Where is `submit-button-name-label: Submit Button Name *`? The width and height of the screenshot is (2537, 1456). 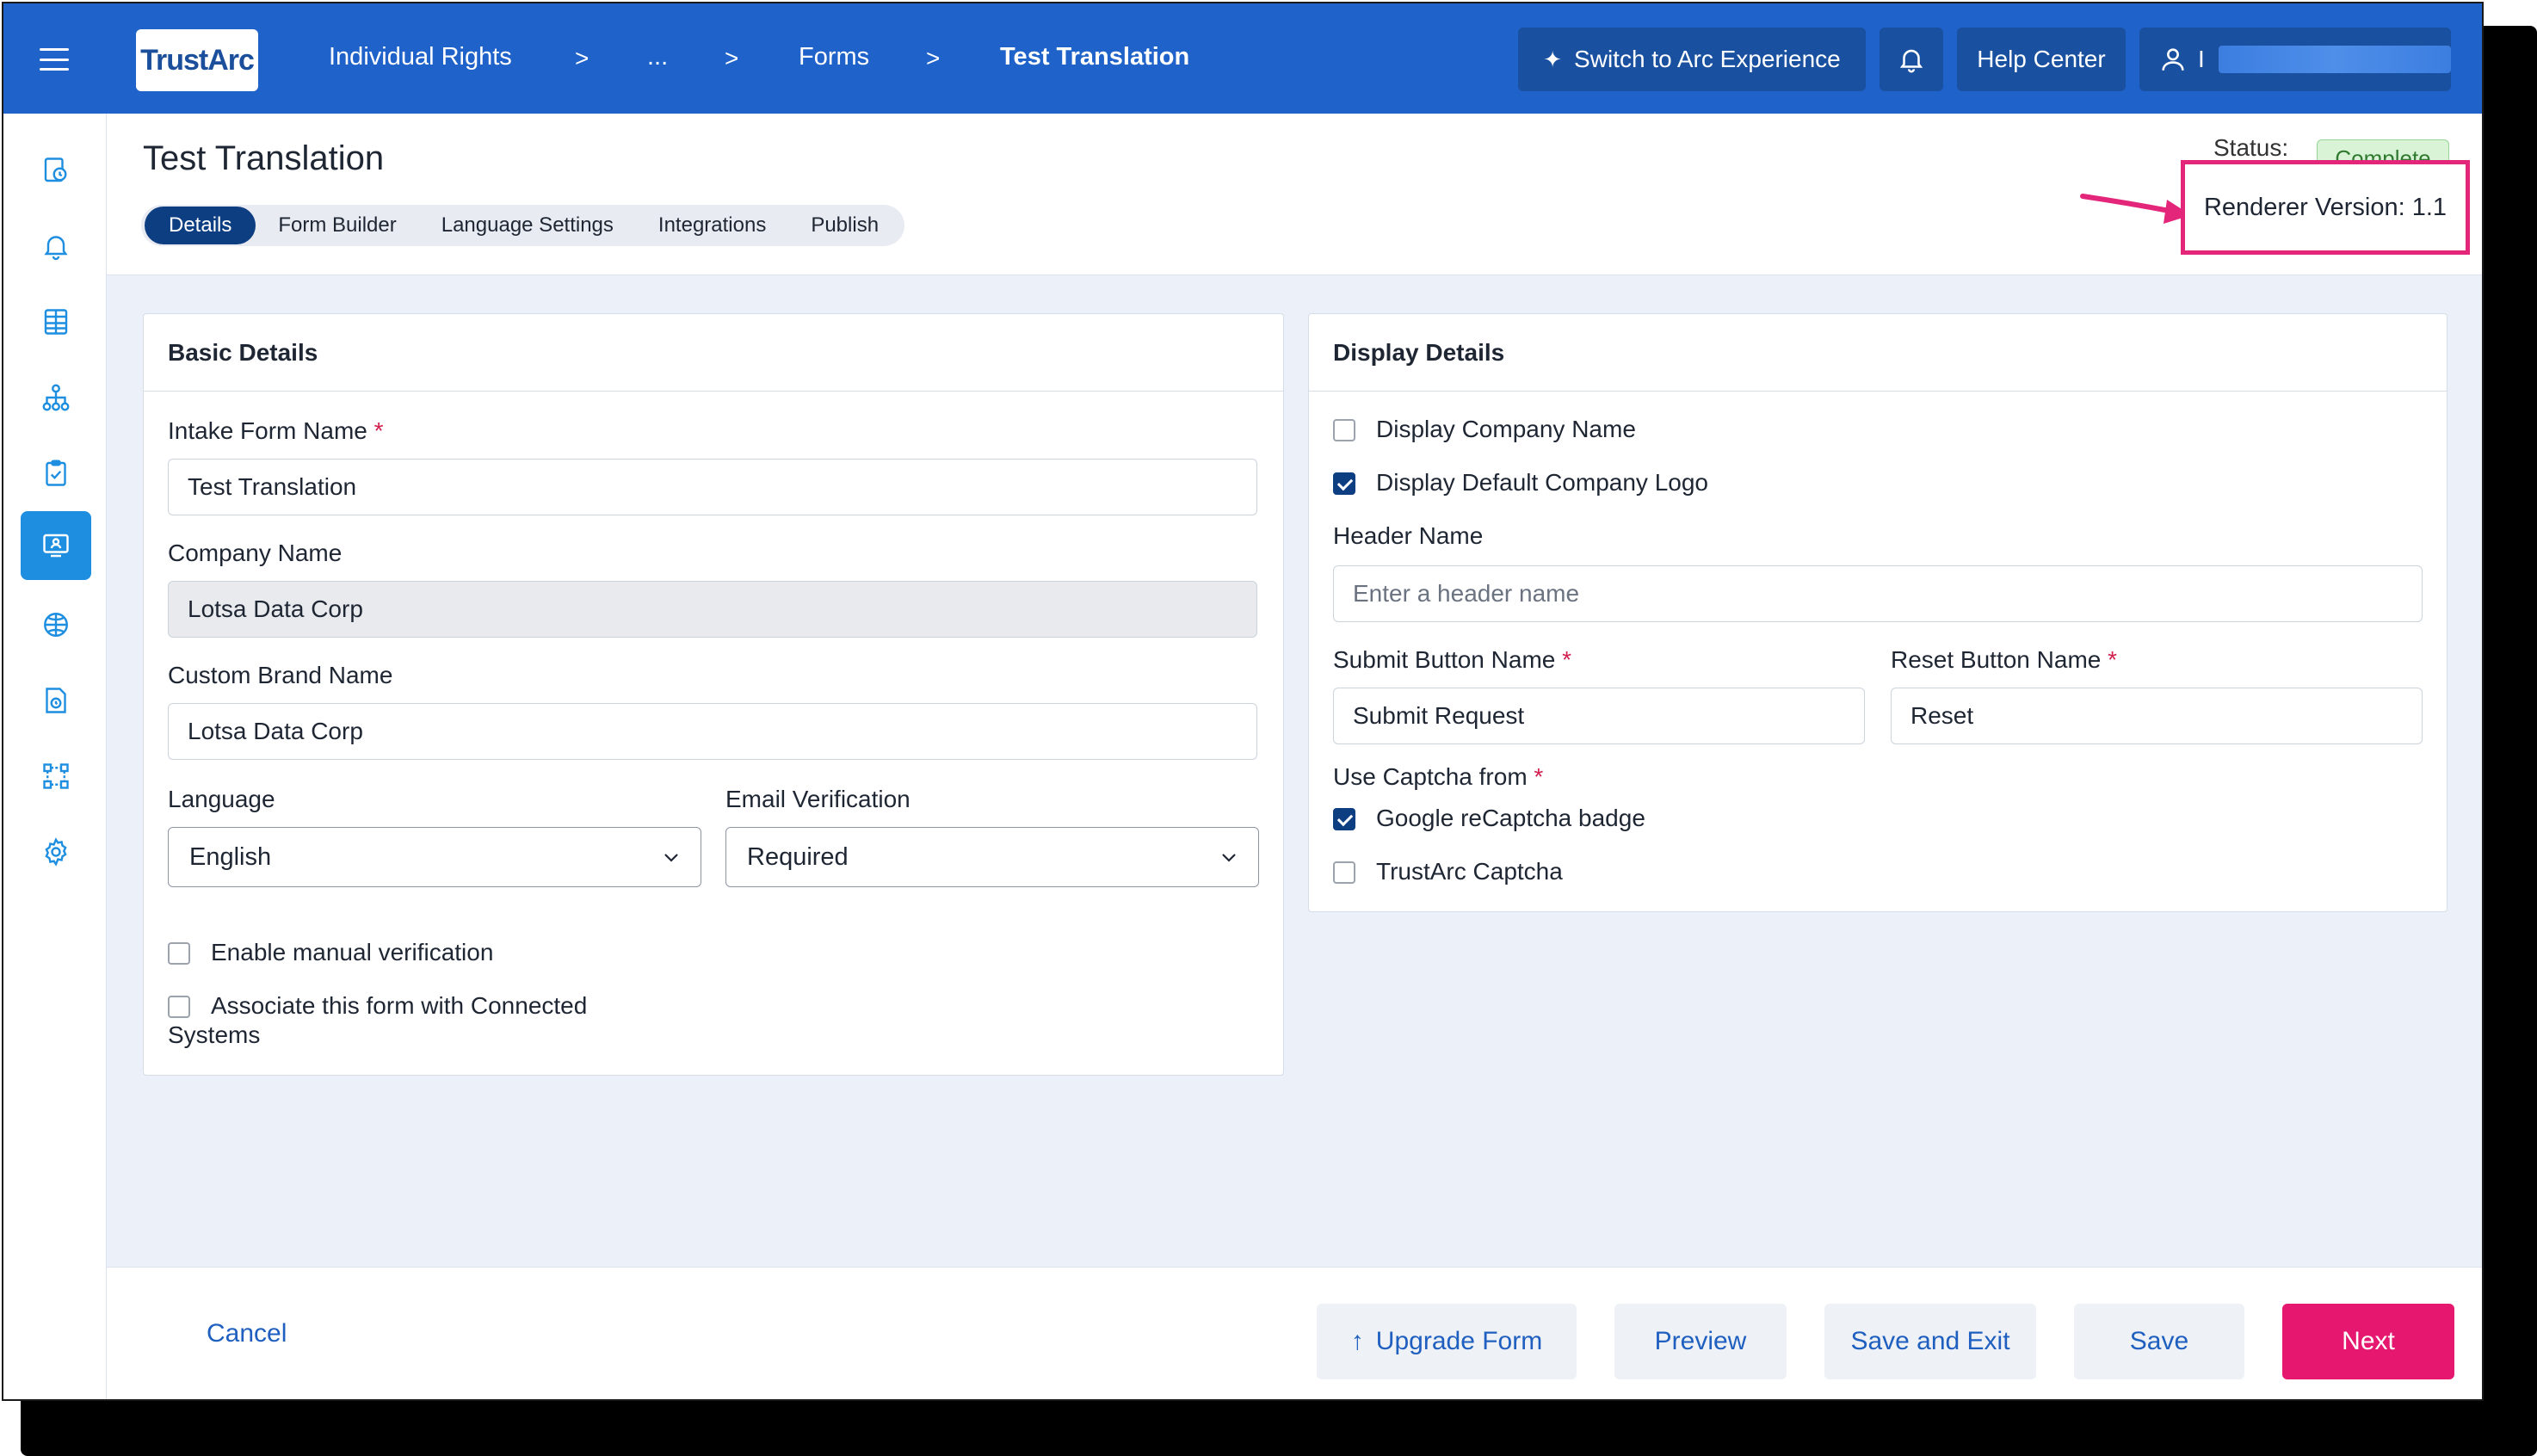 submit-button-name-label: Submit Button Name * is located at coordinates (1452, 660).